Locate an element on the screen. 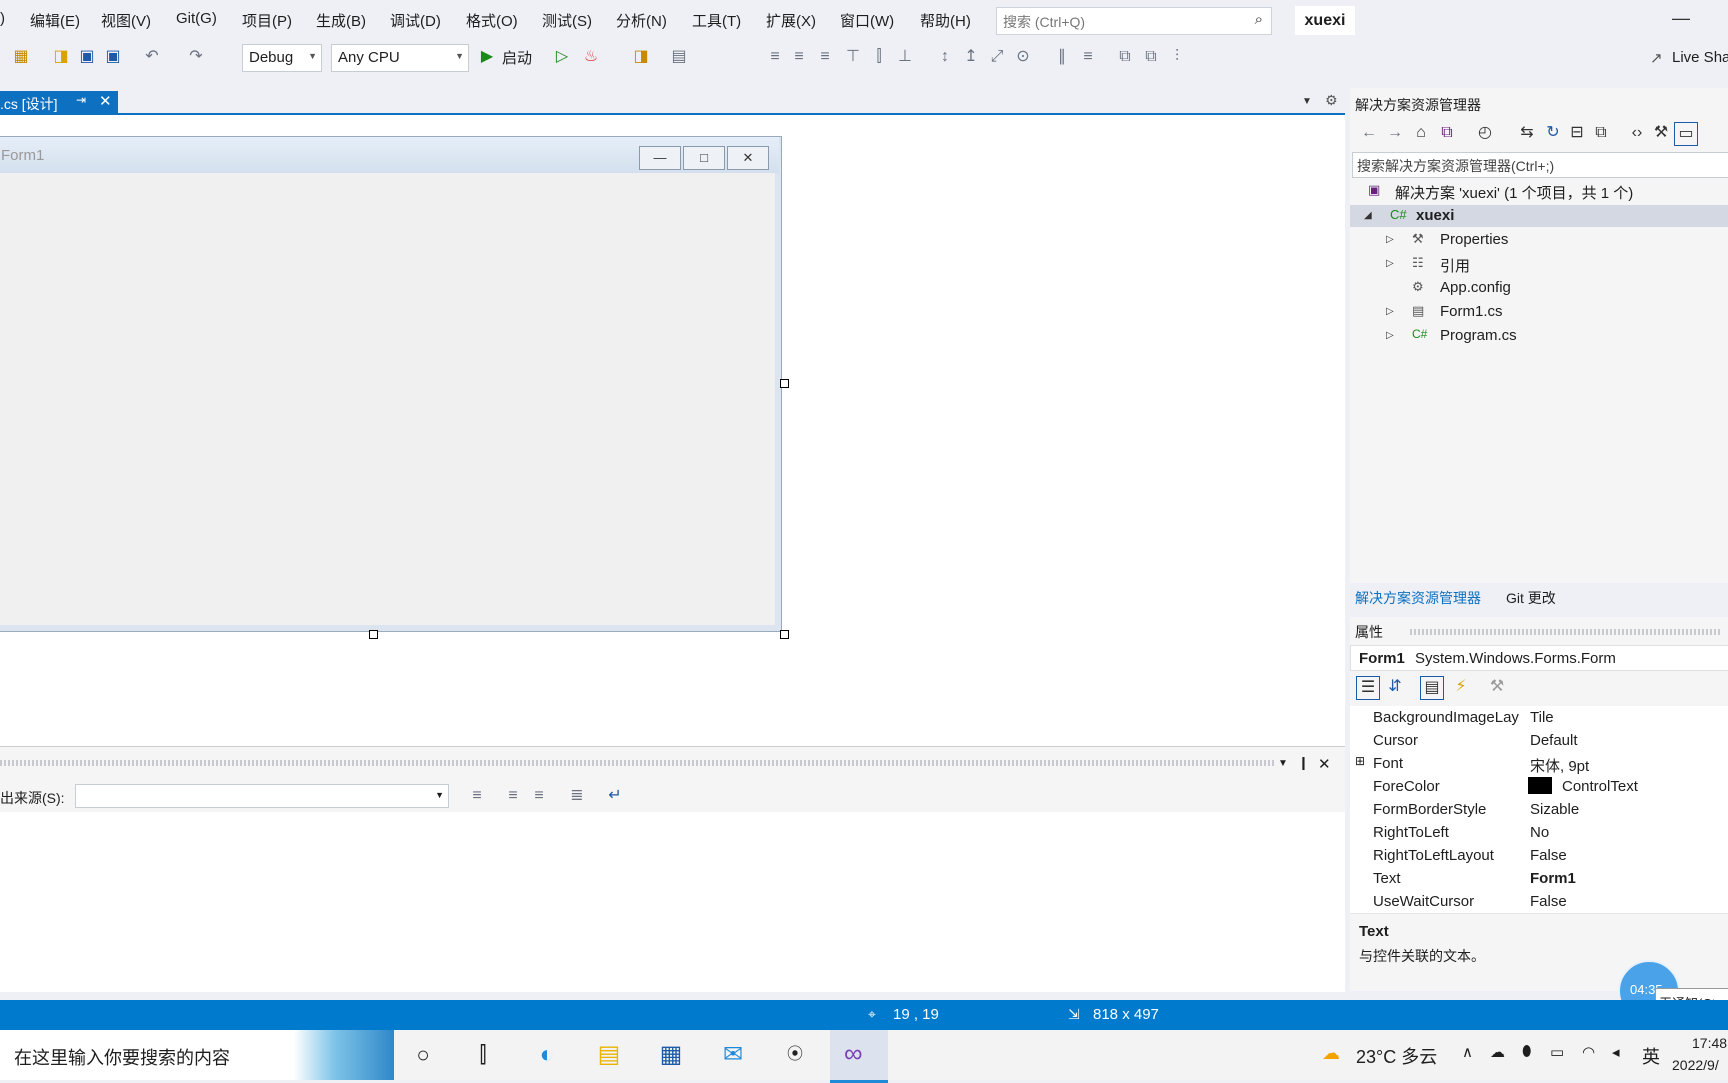  collapse-all-icon: ⊟ is located at coordinates (1577, 133).